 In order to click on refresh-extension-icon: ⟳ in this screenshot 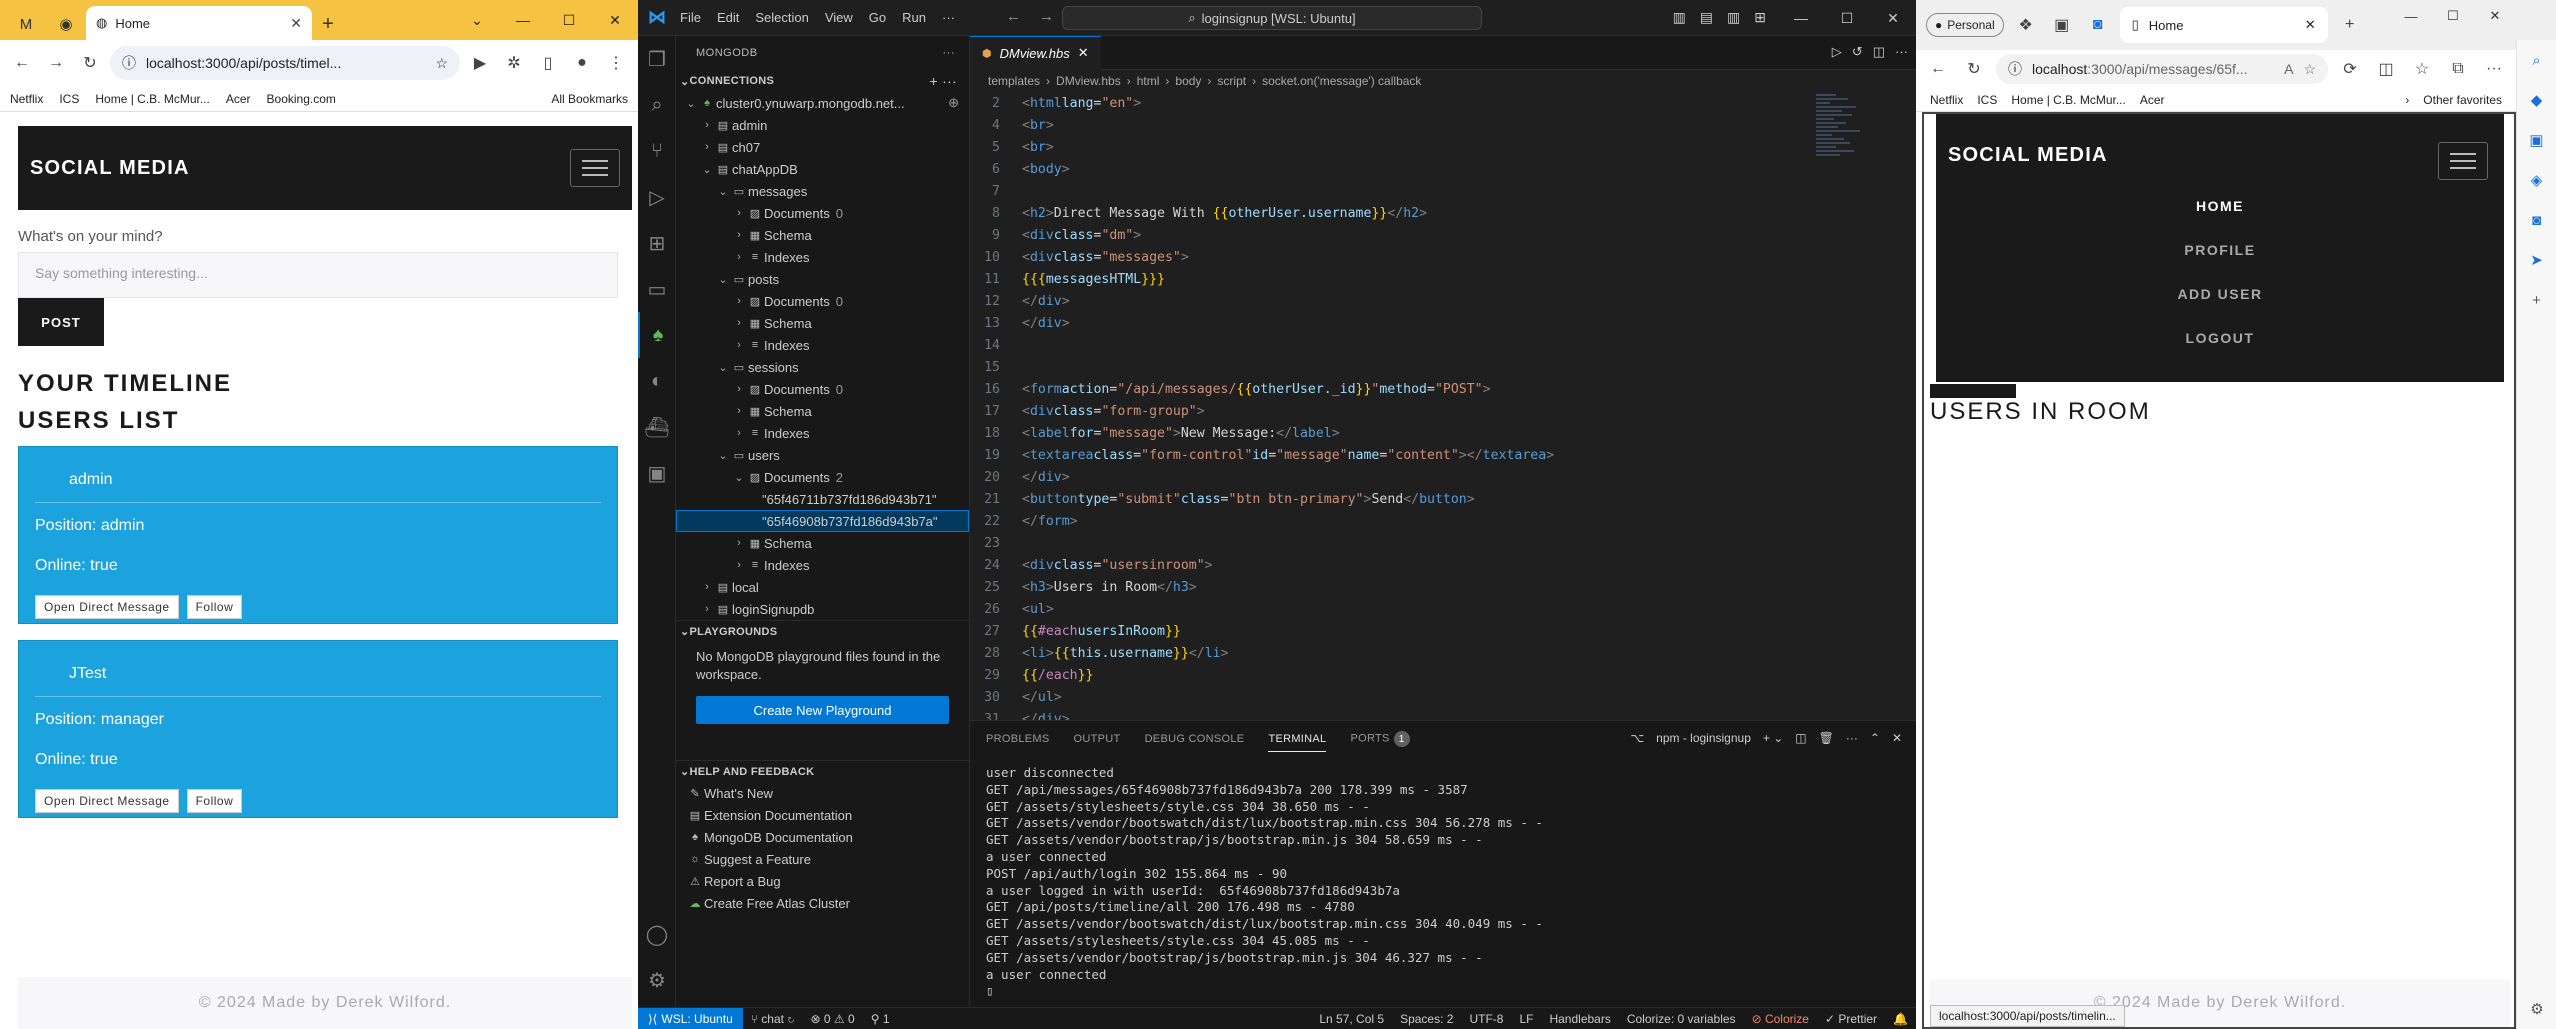, I will do `click(2350, 69)`.